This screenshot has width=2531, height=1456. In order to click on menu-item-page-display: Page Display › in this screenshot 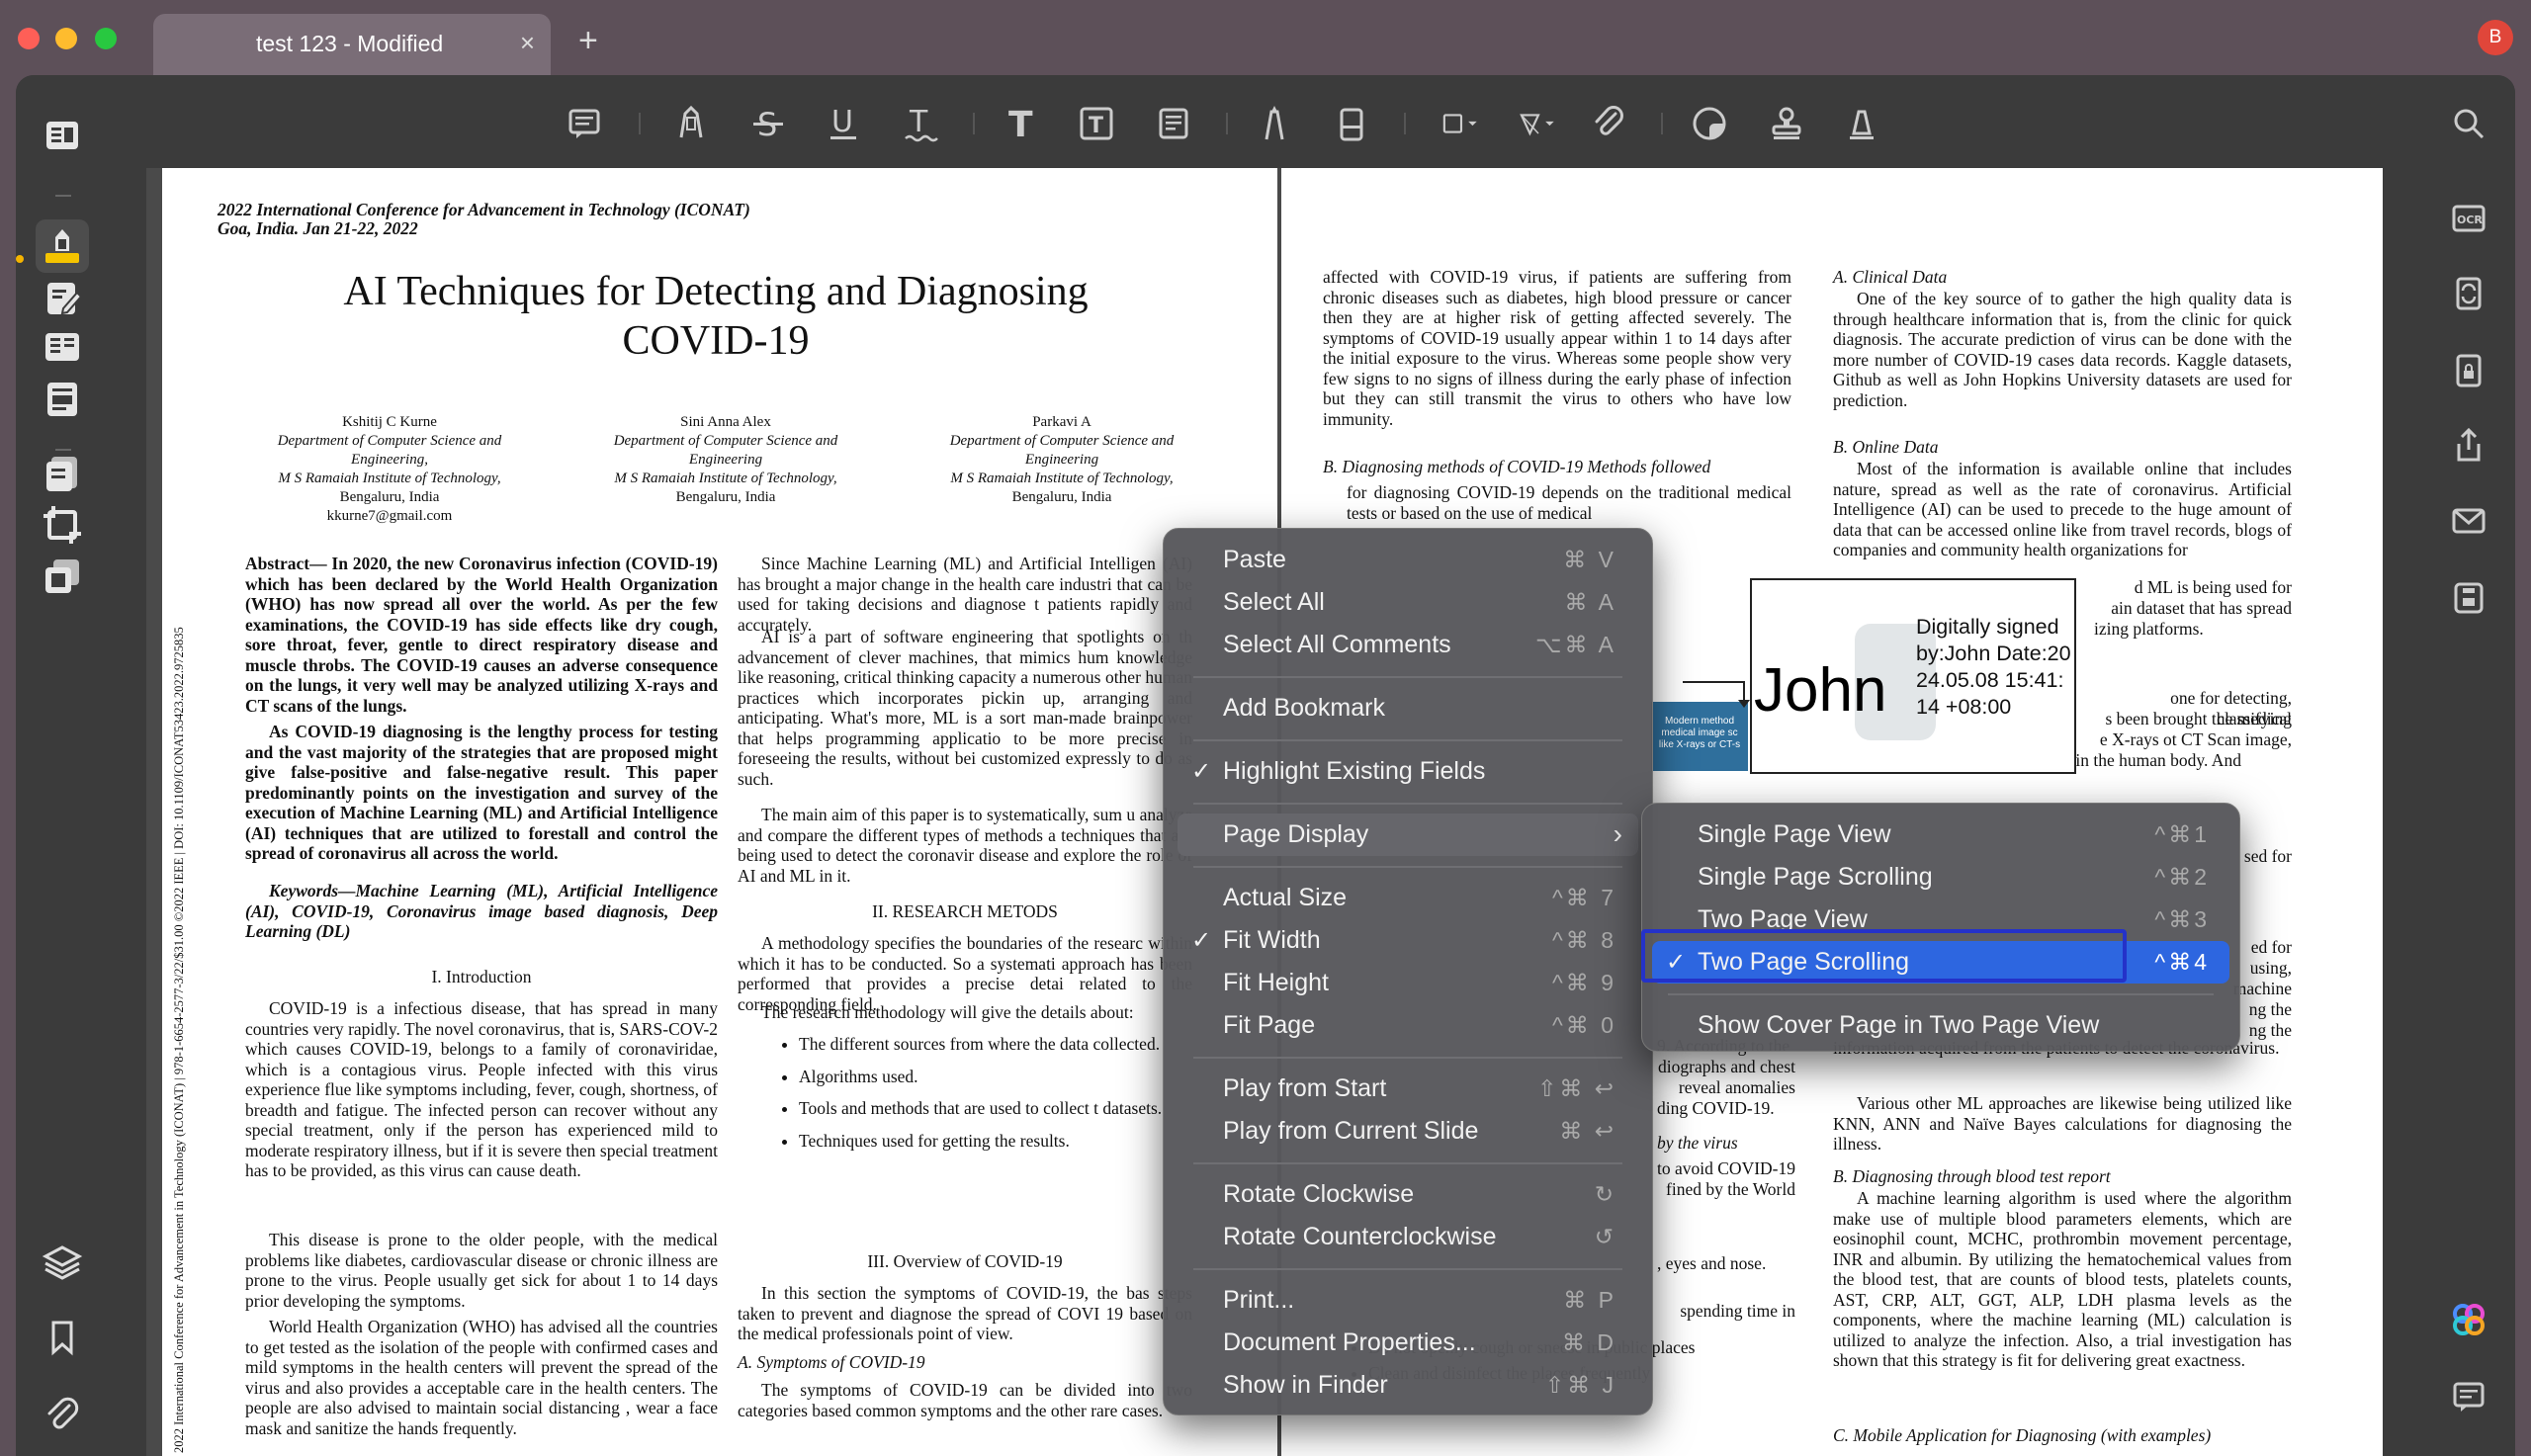, I will do `click(1408, 835)`.